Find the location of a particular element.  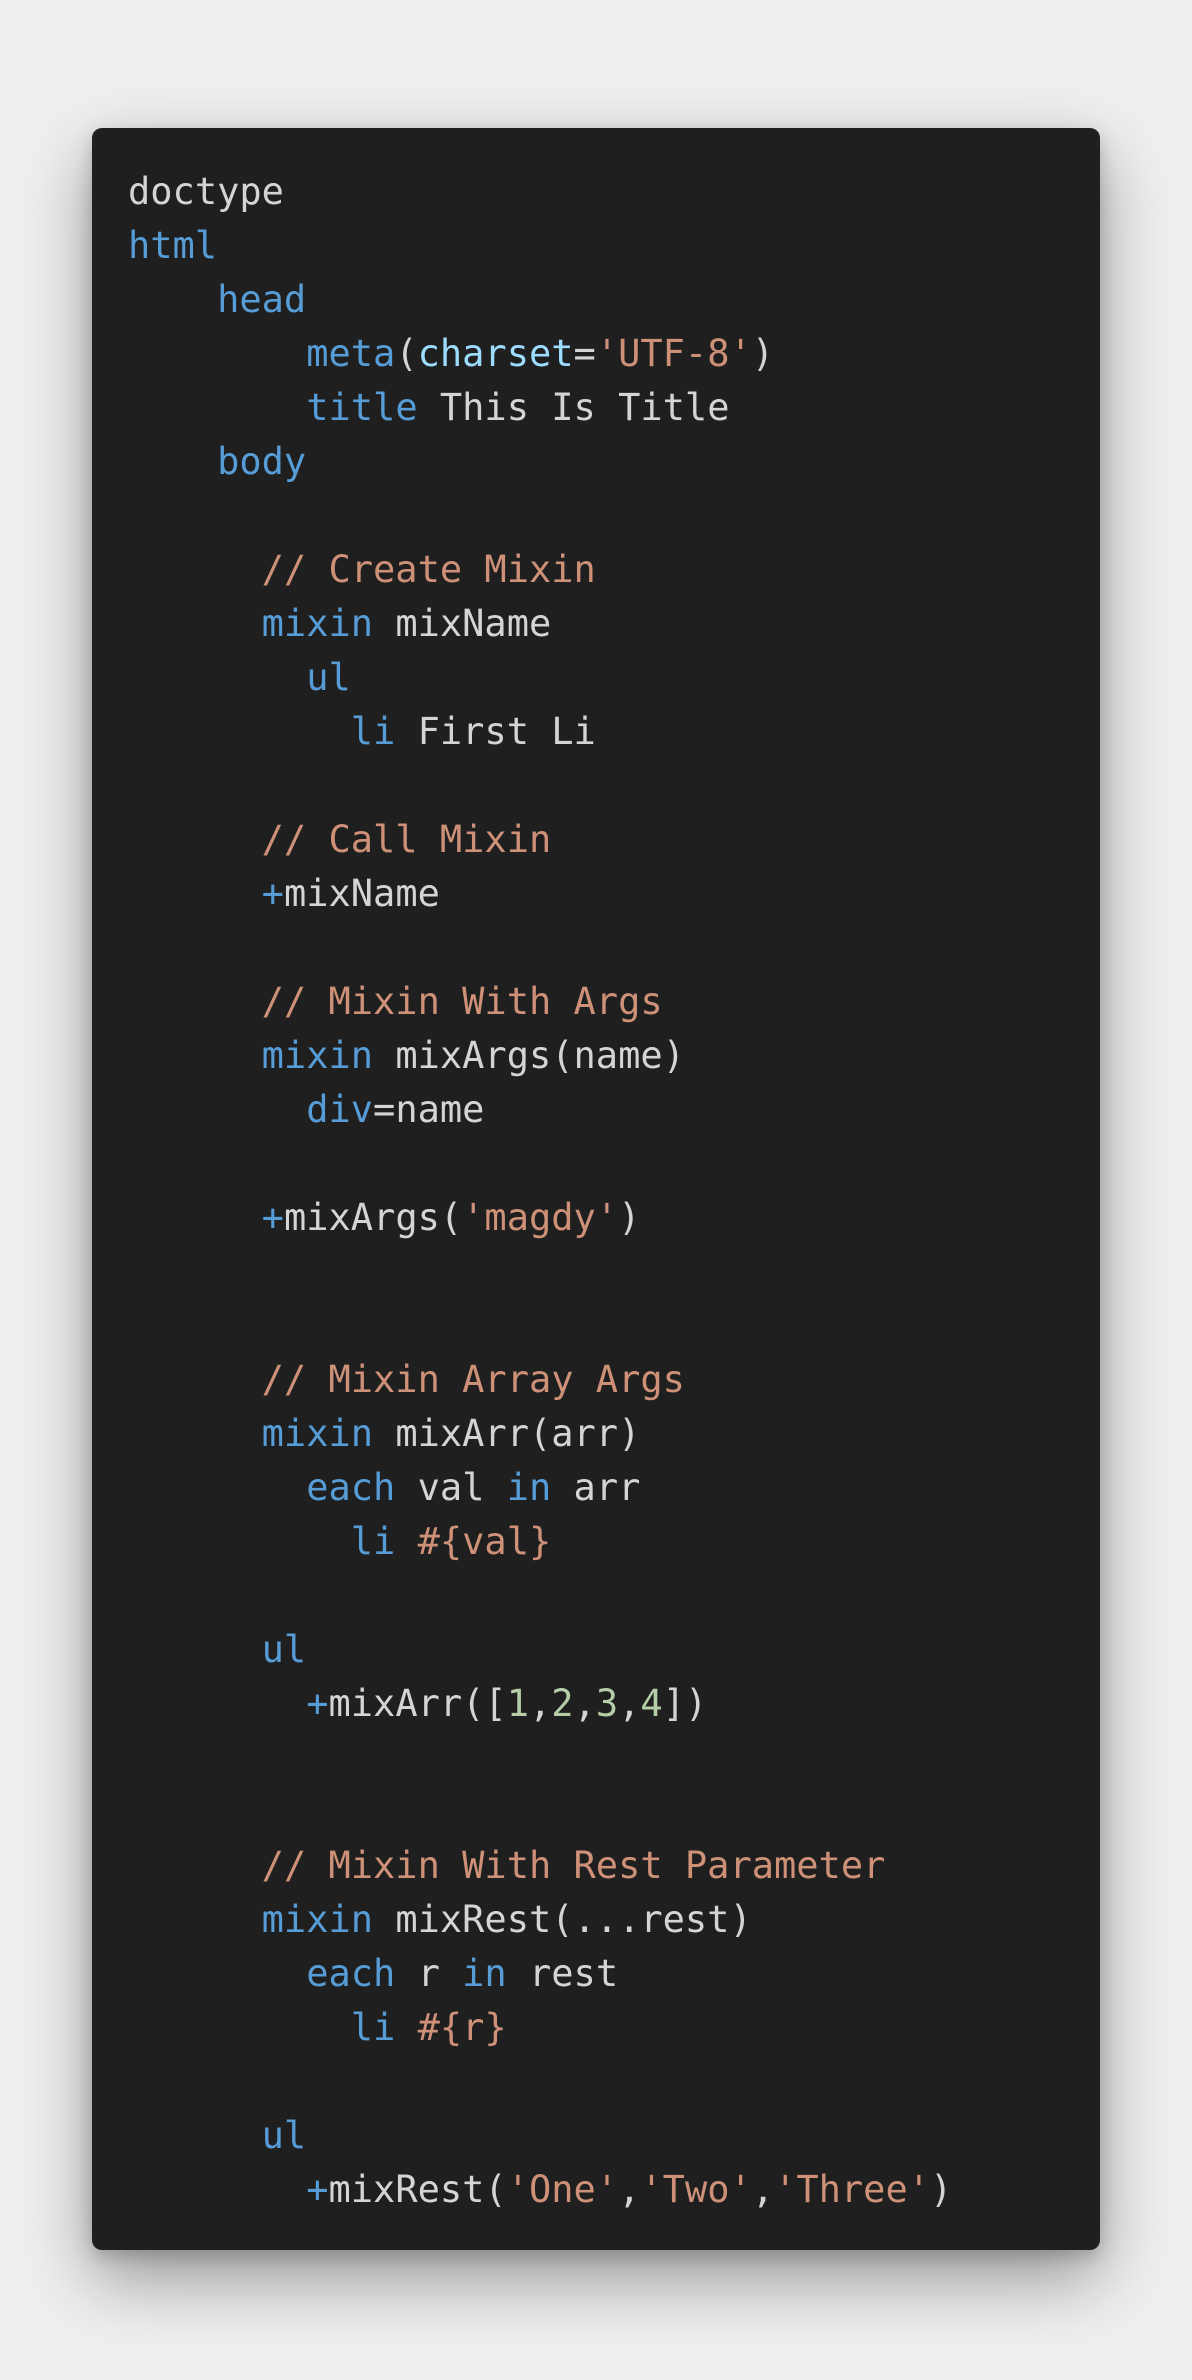

code-line: mixin mixArr(arr) is located at coordinates (614, 1434).